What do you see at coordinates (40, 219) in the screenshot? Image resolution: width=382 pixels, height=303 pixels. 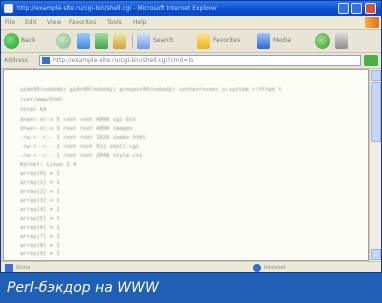 I see `output-line: array[5] = 1` at bounding box center [40, 219].